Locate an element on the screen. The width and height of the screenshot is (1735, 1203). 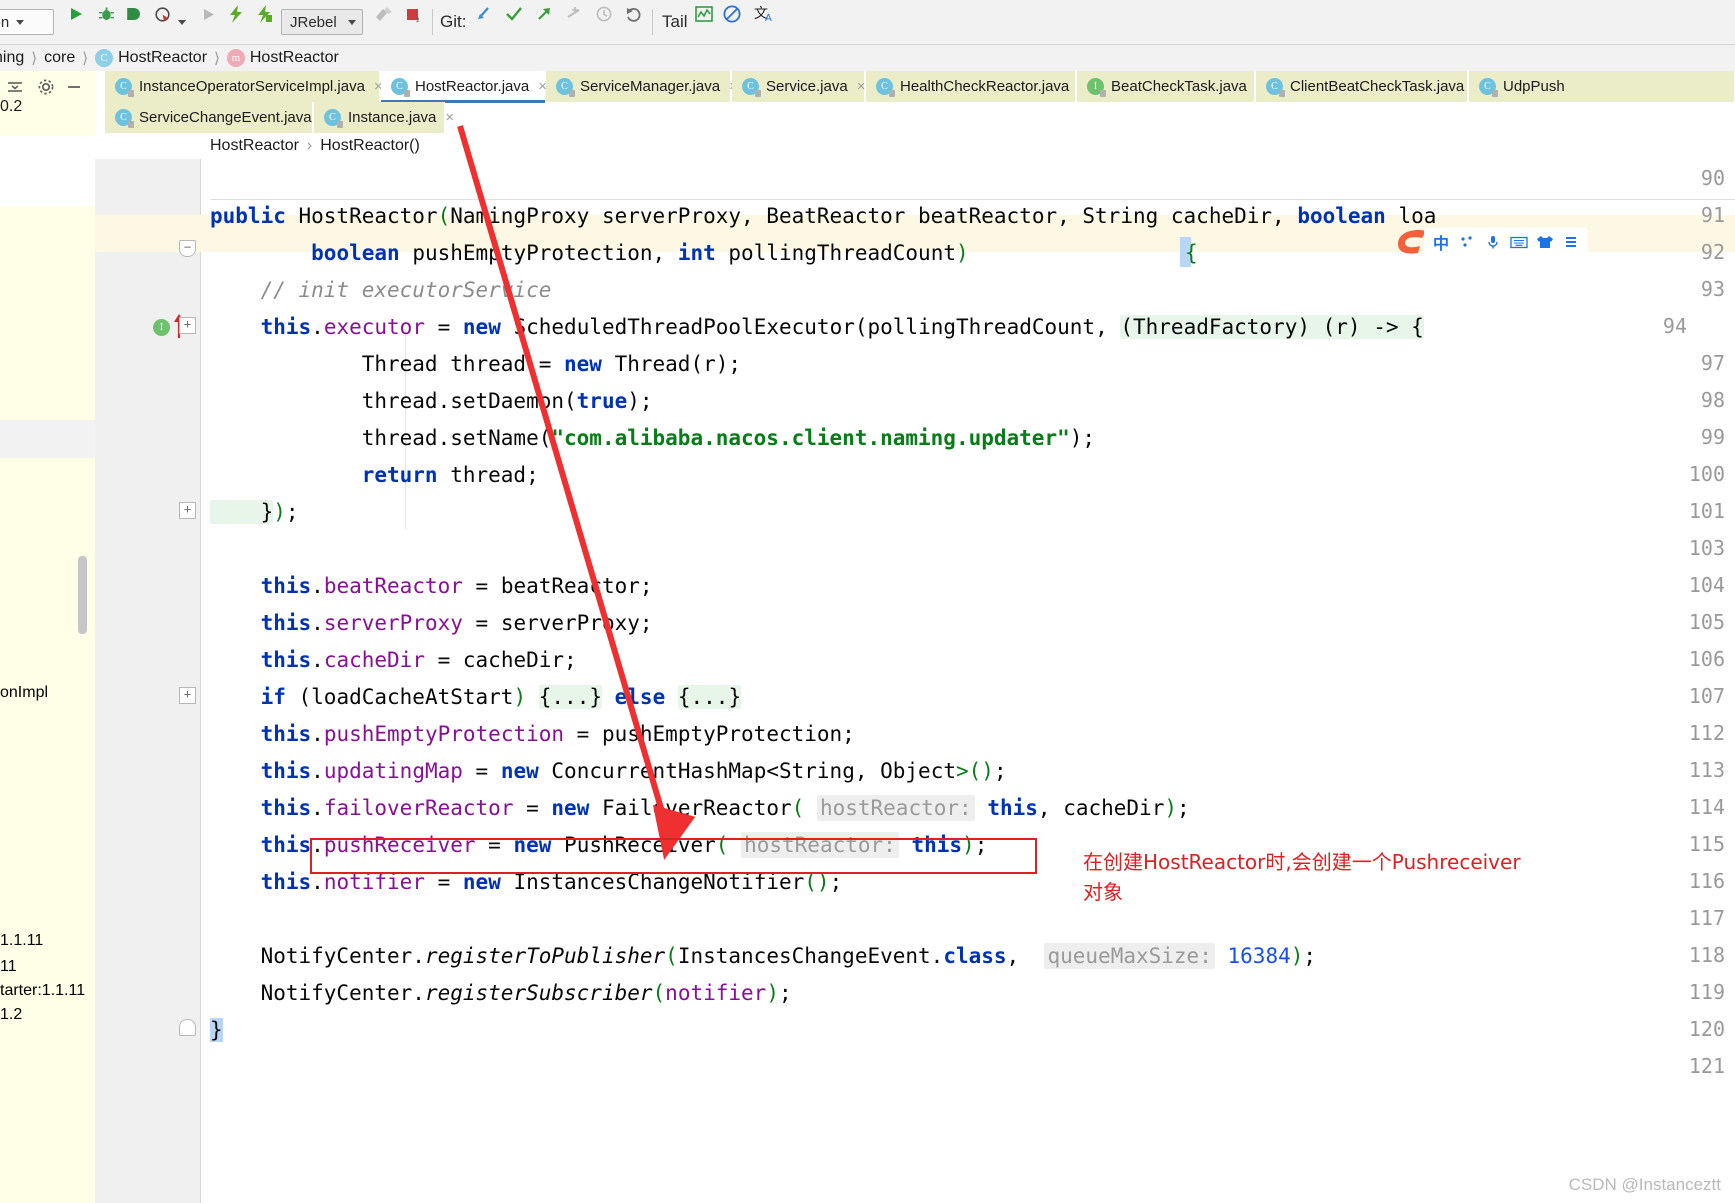
fold-expand-icon-101: + is located at coordinates (187, 510).